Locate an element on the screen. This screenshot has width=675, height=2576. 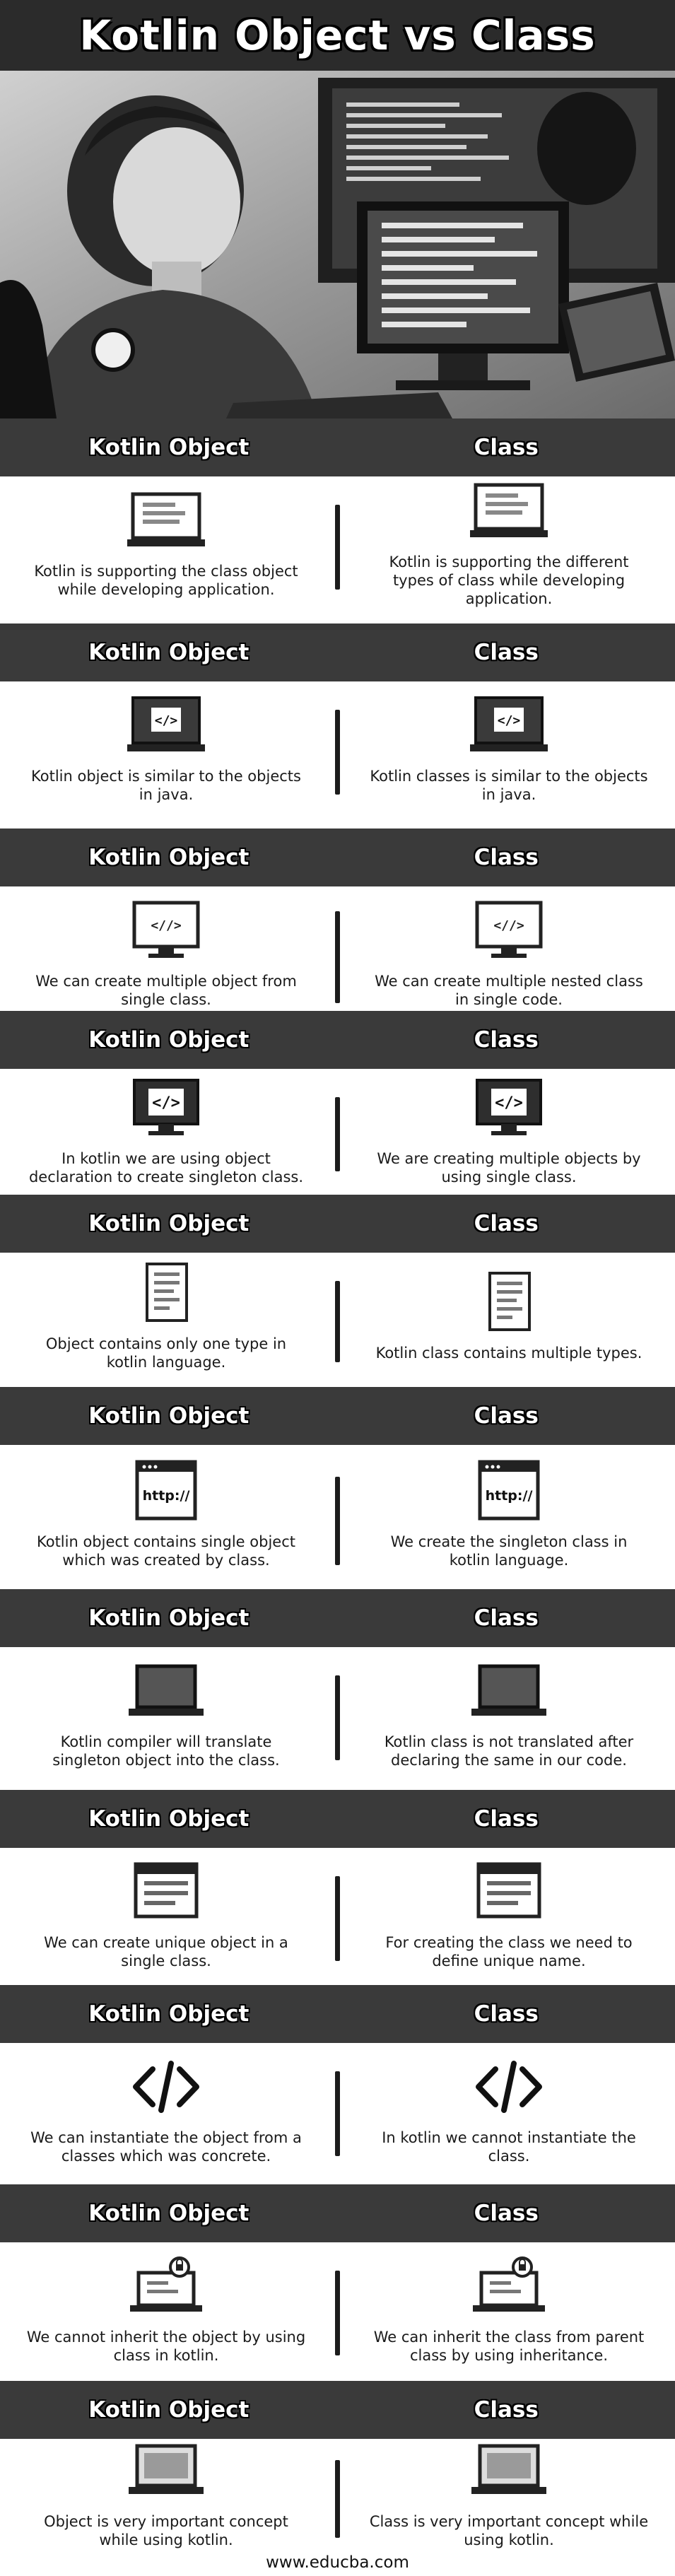
http-window-icon: http:// is located at coordinates (166, 1491).